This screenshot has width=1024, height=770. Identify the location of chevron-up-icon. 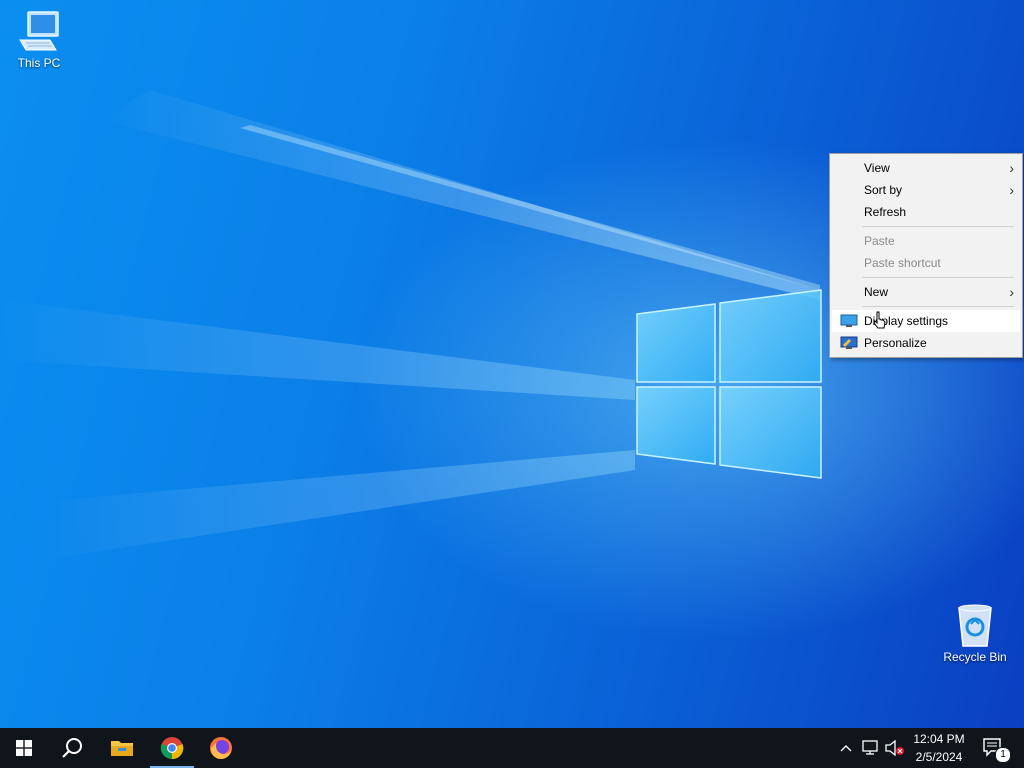
(846, 748).